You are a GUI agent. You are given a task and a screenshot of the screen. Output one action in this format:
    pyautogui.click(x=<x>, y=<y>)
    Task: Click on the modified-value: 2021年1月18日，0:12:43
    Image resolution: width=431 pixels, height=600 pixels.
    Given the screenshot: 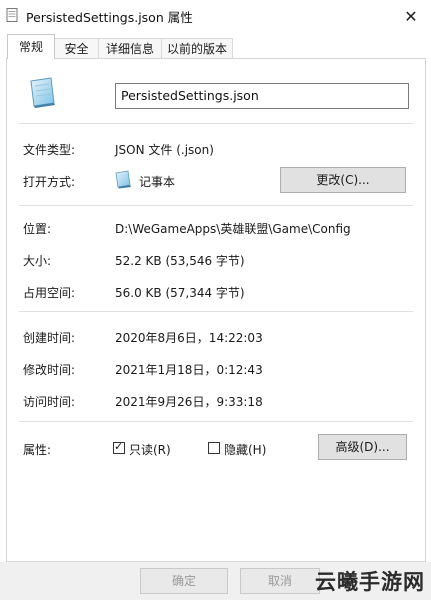 What is the action you would take?
    pyautogui.click(x=189, y=370)
    